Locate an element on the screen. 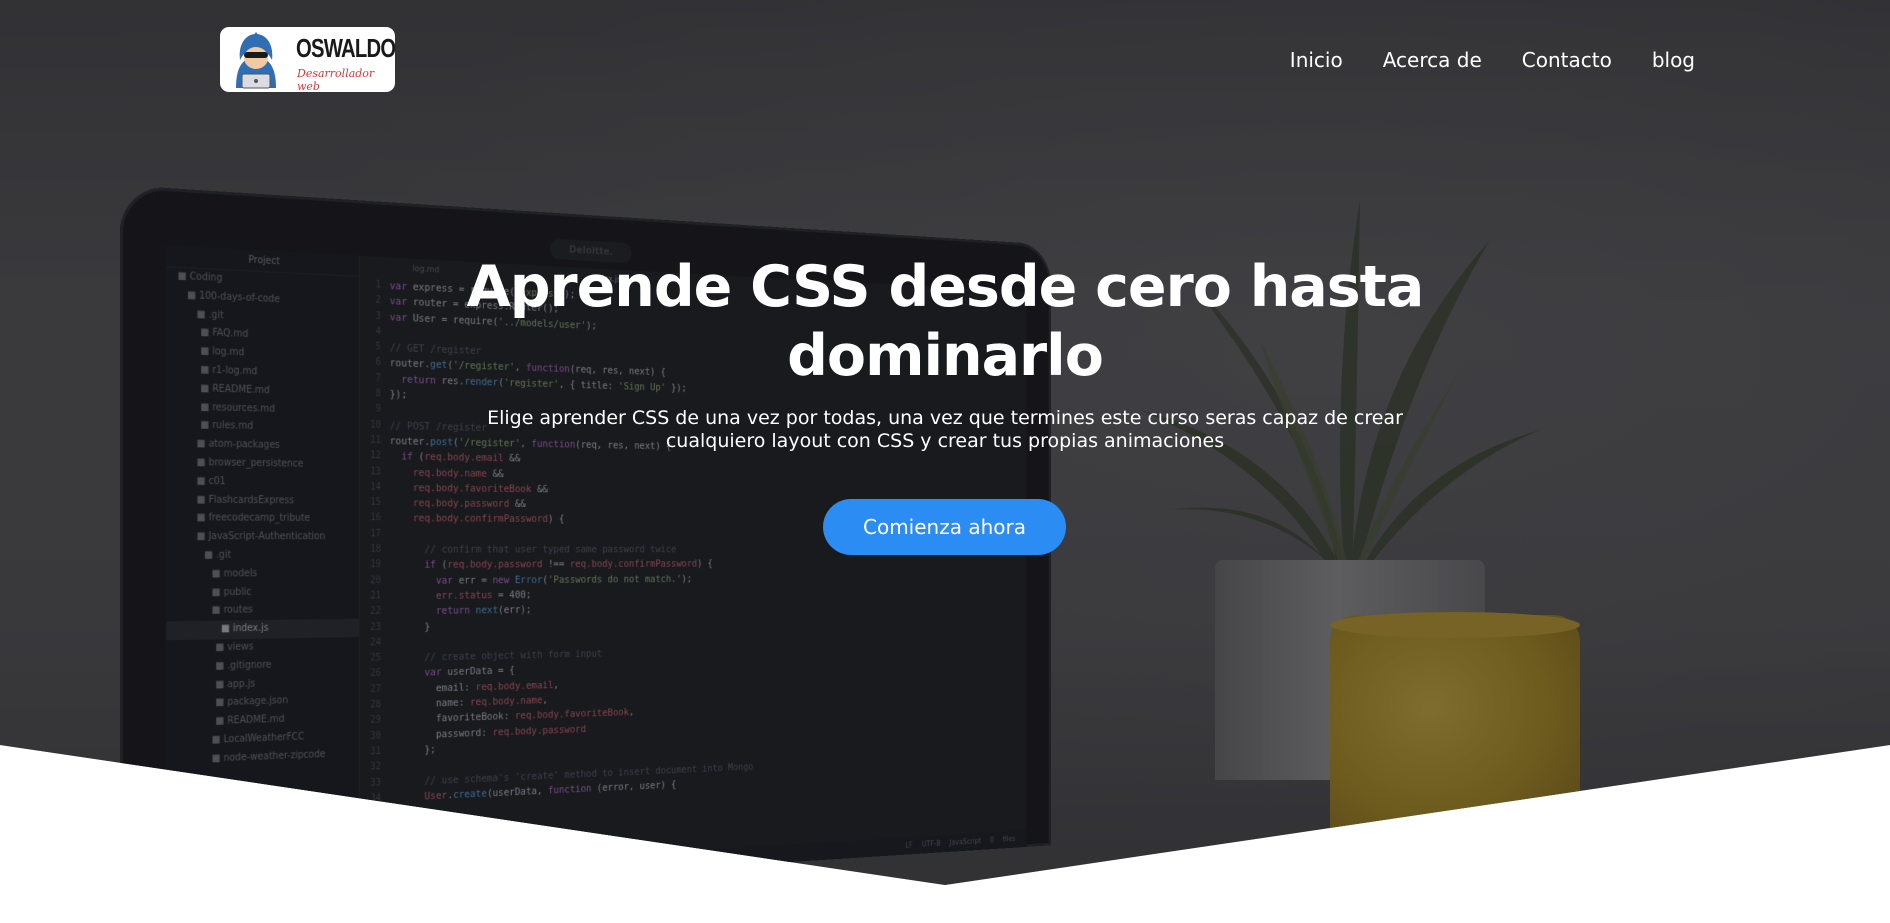 The width and height of the screenshot is (1890, 923). main-nav: Inicio Acerca de Contacto blog is located at coordinates (1492, 60).